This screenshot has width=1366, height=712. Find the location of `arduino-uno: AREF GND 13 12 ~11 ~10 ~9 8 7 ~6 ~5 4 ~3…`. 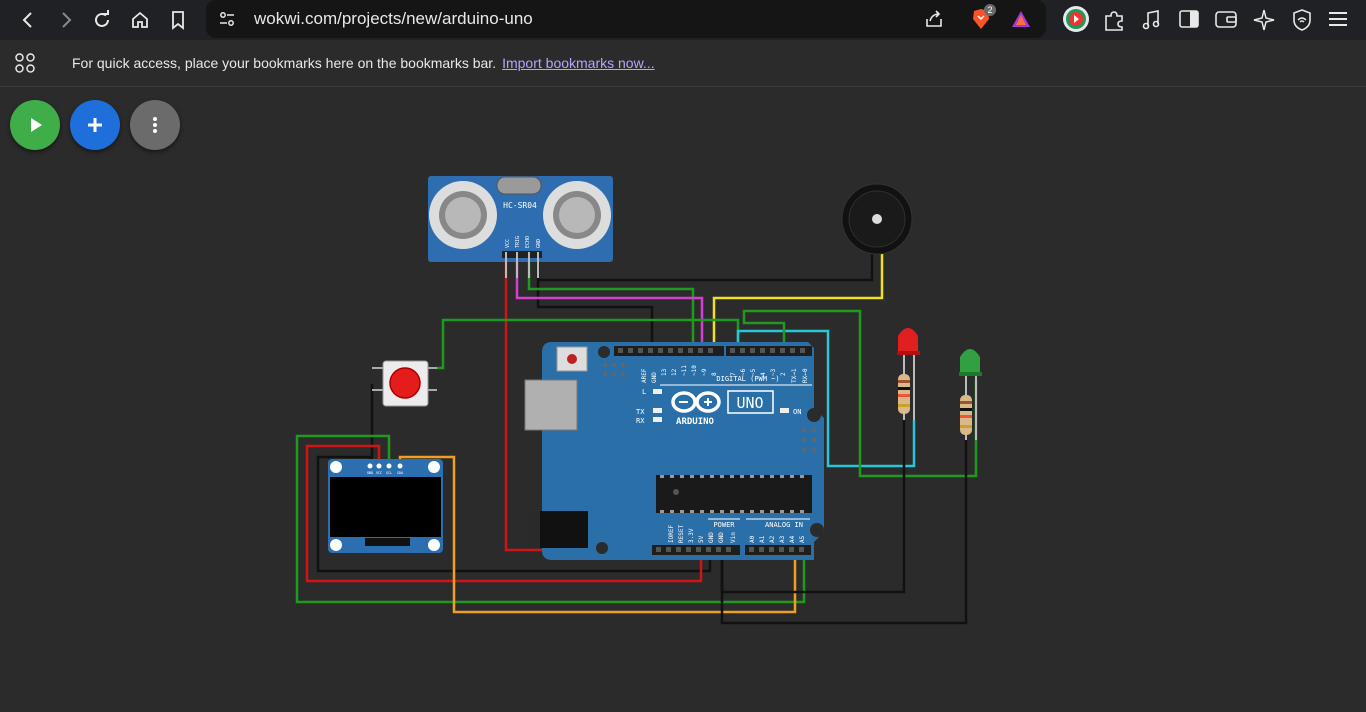

arduino-uno: AREF GND 13 12 ~11 ~10 ~9 8 7 ~6 ~5 4 ~3… is located at coordinates (674, 451).